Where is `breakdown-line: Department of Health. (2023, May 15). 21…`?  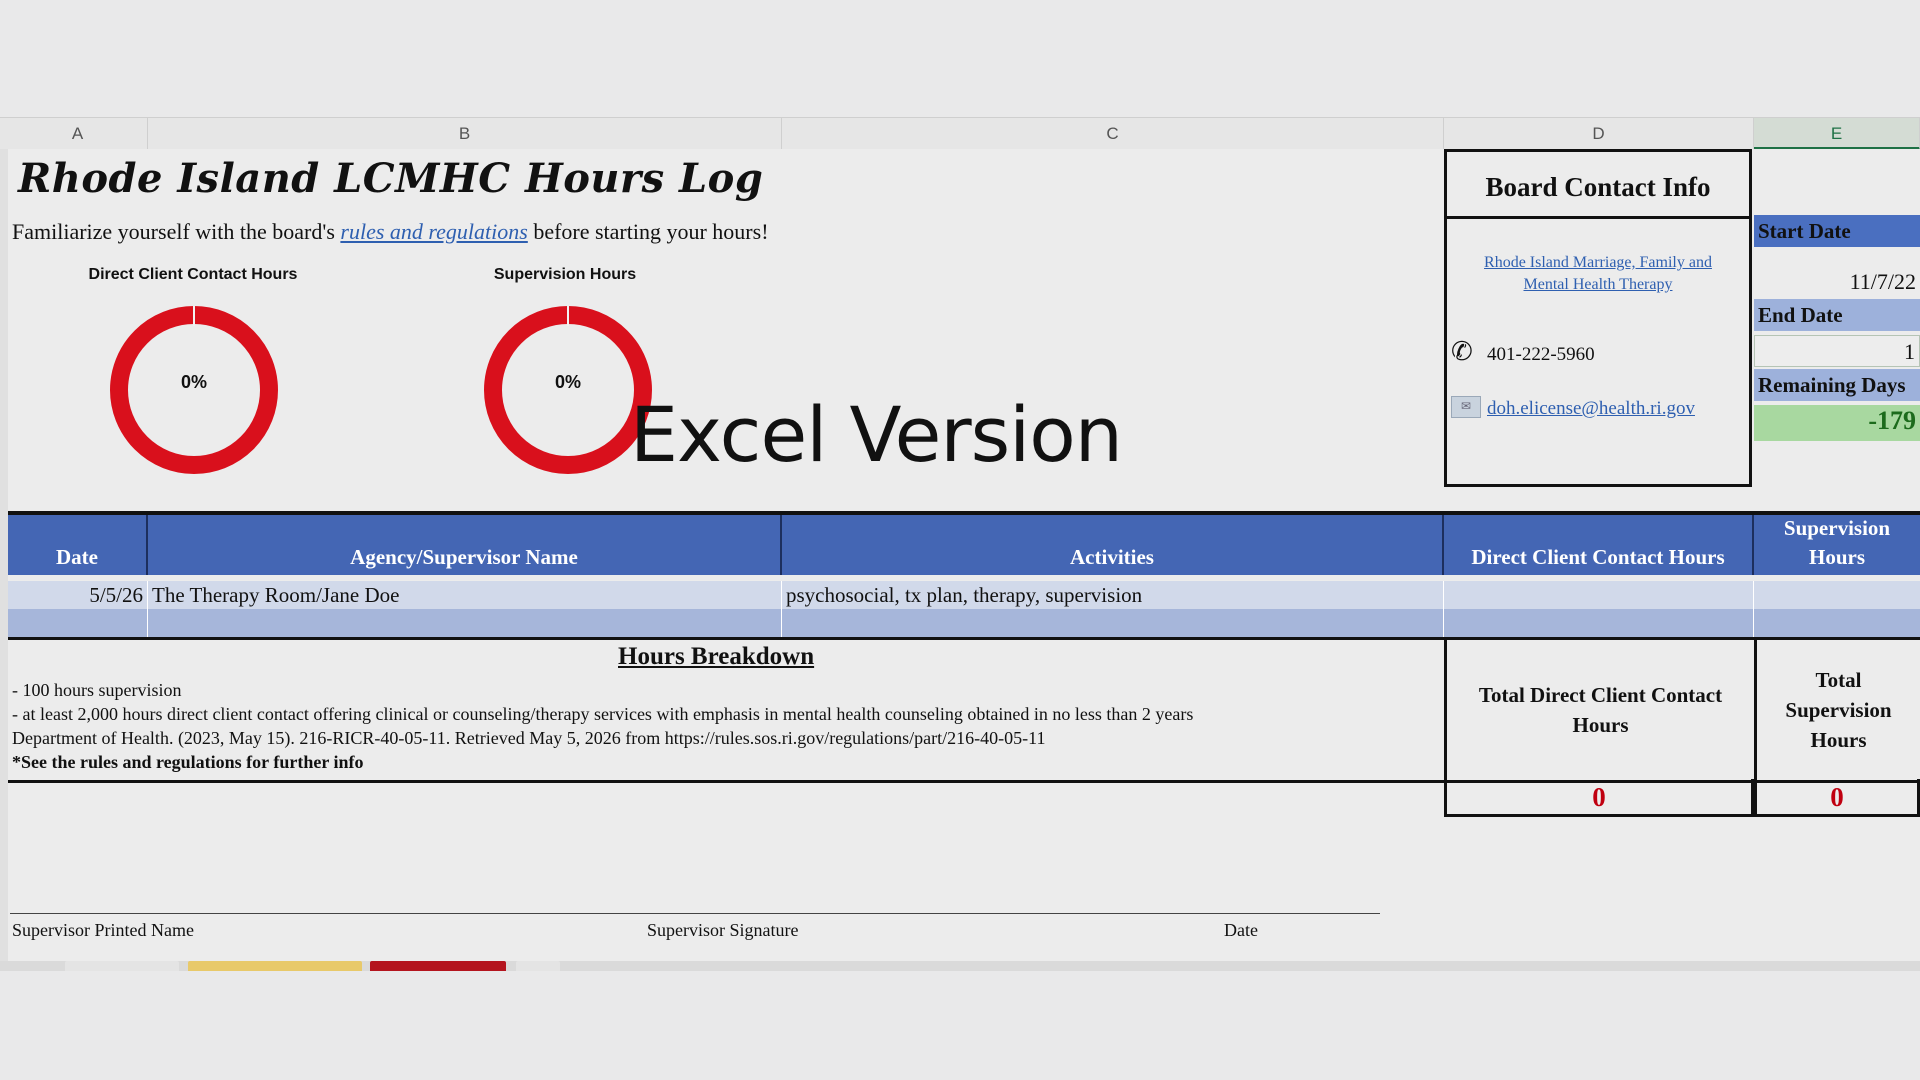 breakdown-line: Department of Health. (2023, May 15). 21… is located at coordinates (529, 738).